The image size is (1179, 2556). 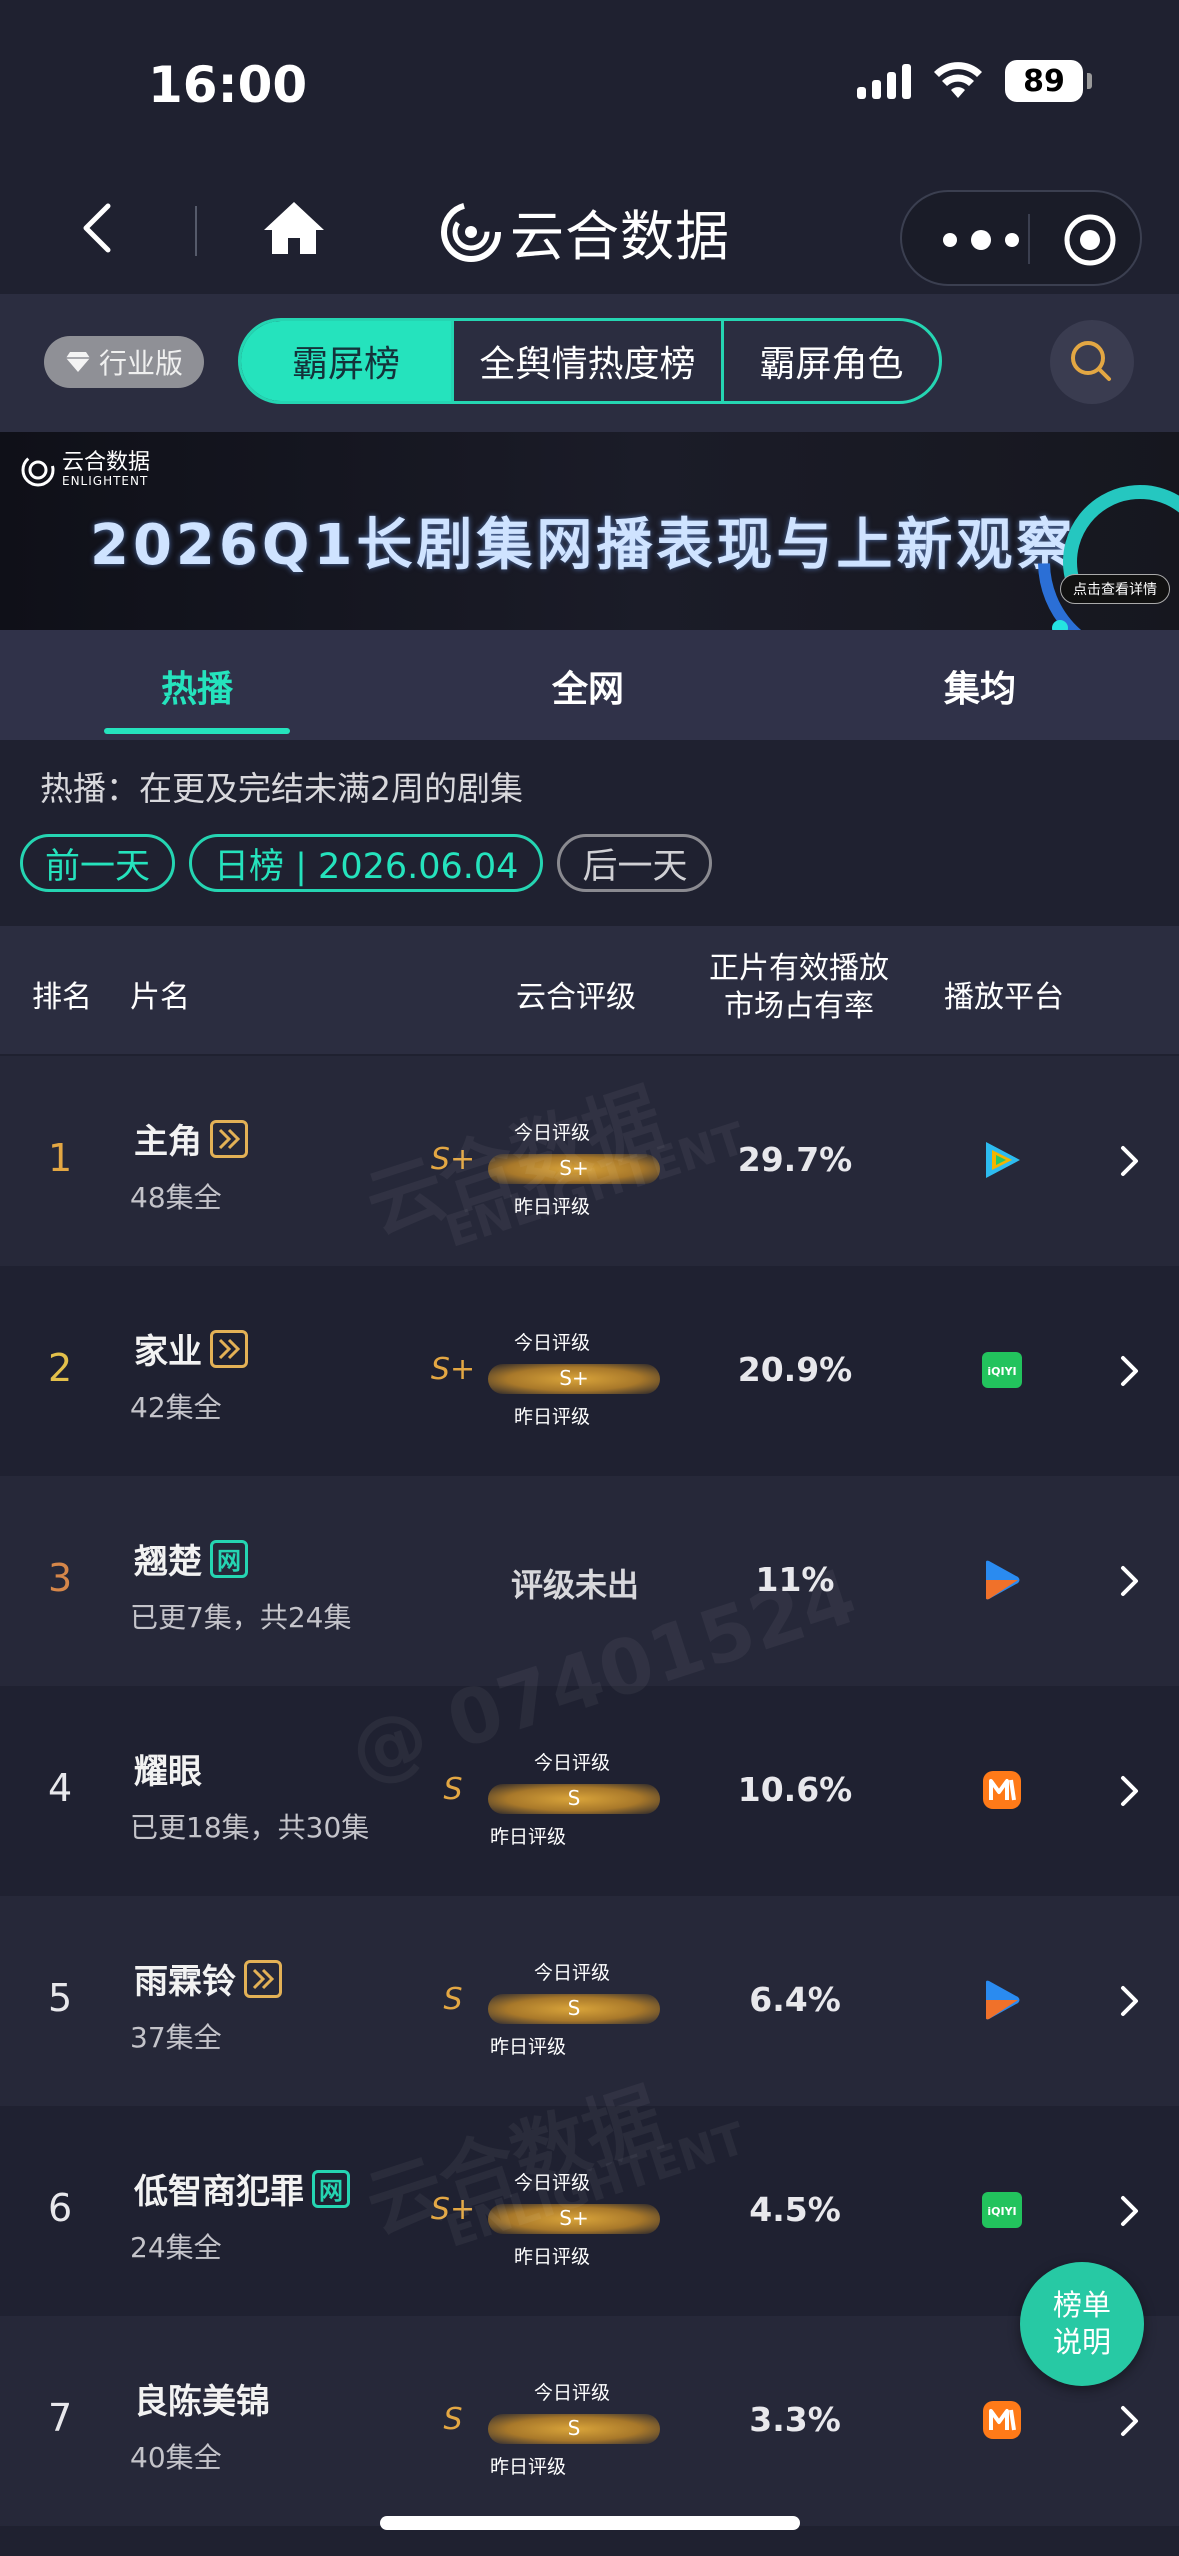 What do you see at coordinates (168, 1352) in the screenshot?
I see `drama-title: 家业` at bounding box center [168, 1352].